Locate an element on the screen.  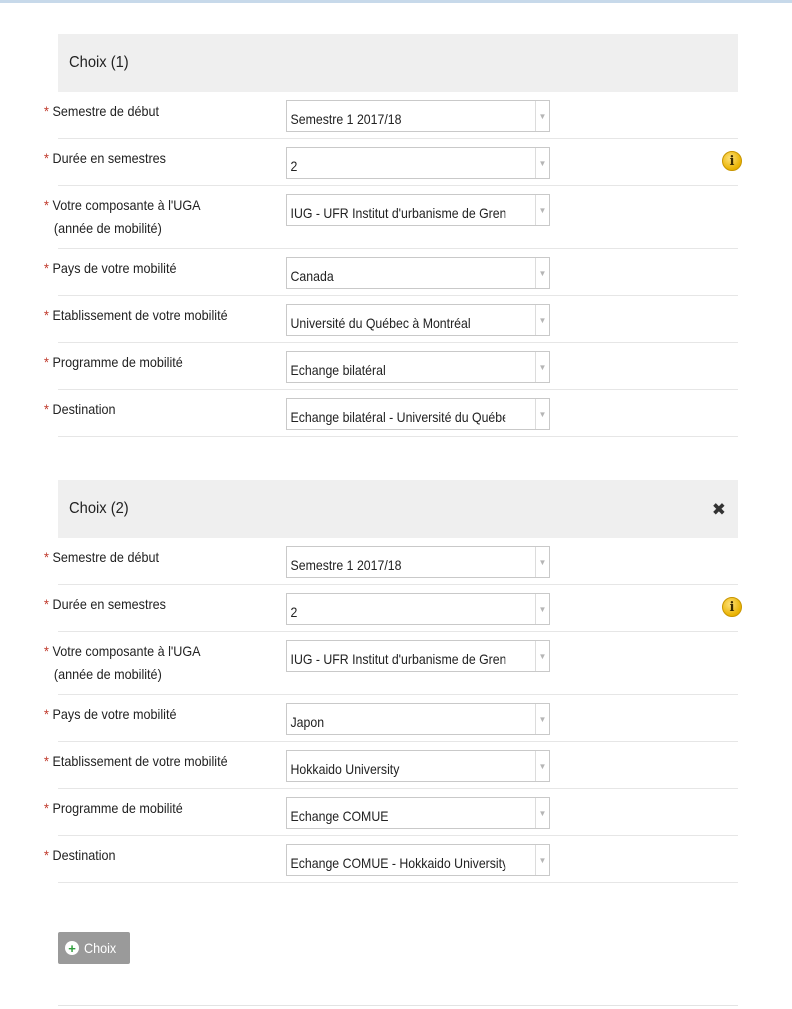
program-select: Echange COMUE ▼ is located at coordinates (418, 813).